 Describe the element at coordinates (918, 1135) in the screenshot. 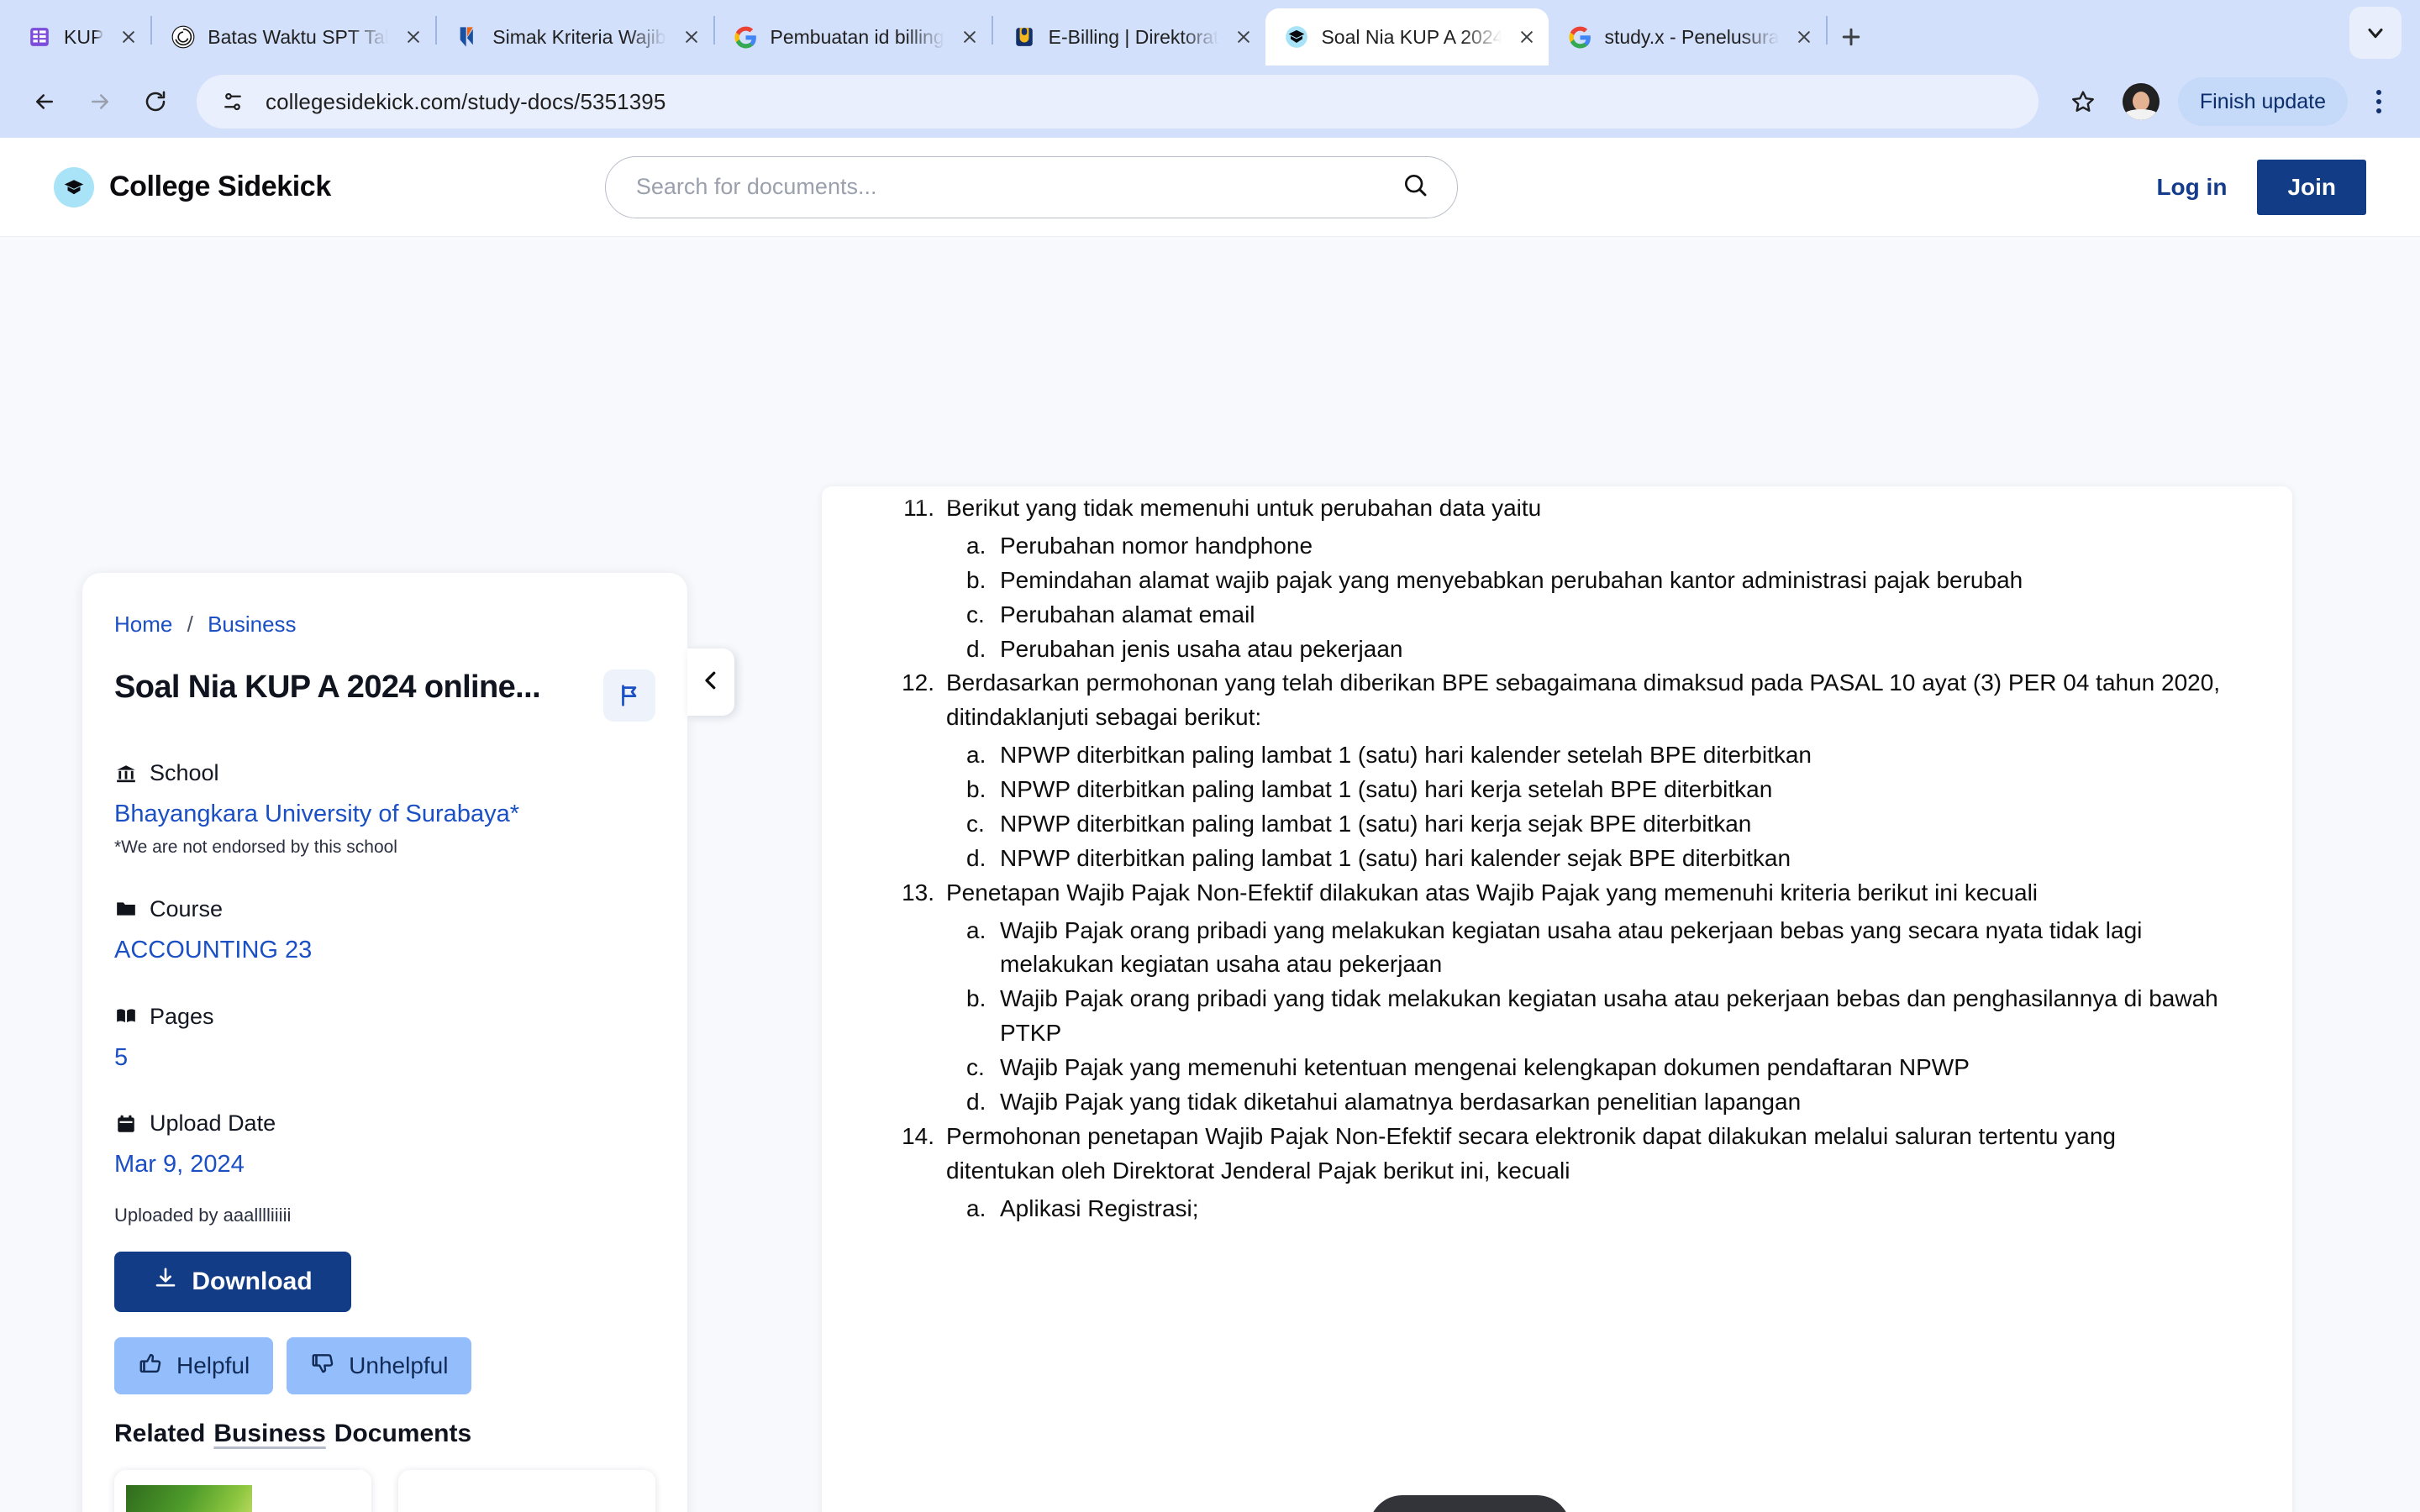

I see `question-number: 14.` at that location.